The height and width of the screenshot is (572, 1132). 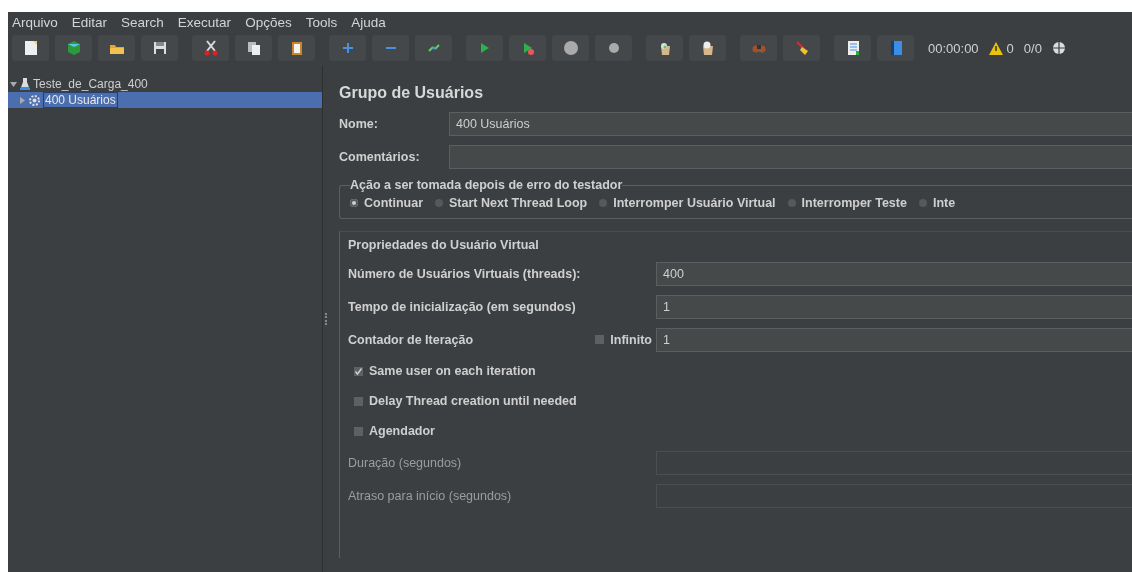 What do you see at coordinates (995, 48) in the screenshot?
I see `warning-icon` at bounding box center [995, 48].